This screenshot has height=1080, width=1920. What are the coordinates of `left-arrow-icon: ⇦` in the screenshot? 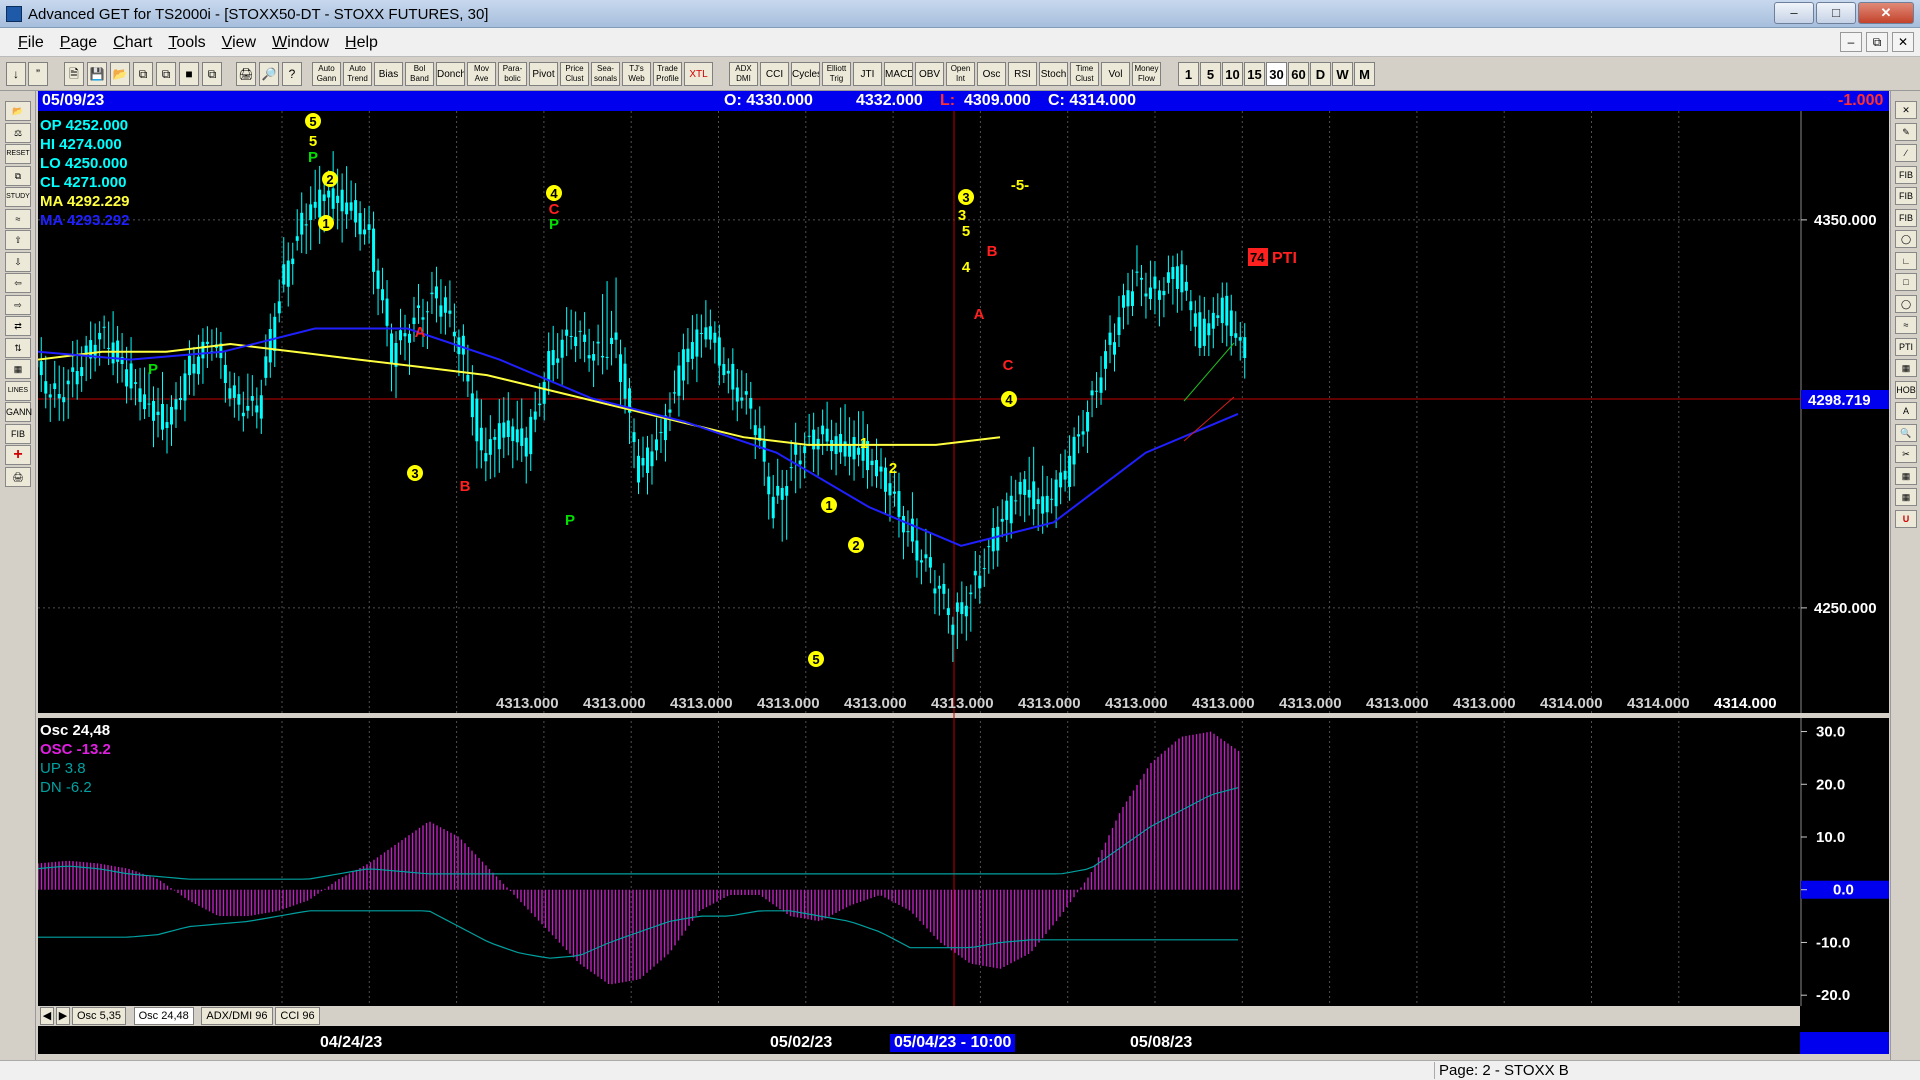 It's located at (18, 283).